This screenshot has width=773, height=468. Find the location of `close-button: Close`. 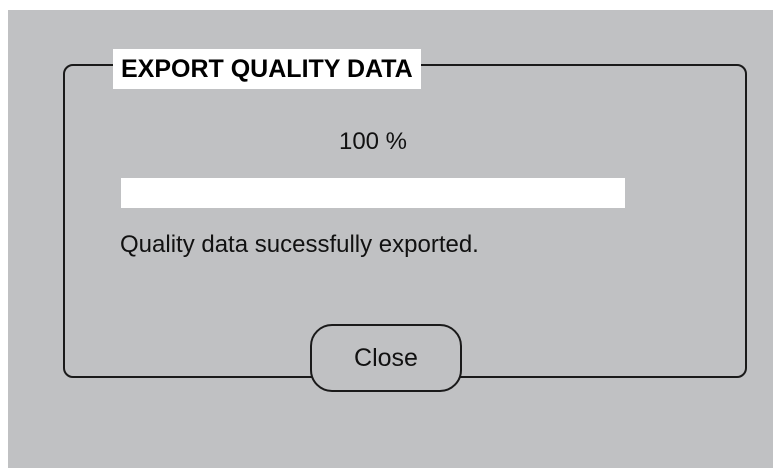

close-button: Close is located at coordinates (386, 358).